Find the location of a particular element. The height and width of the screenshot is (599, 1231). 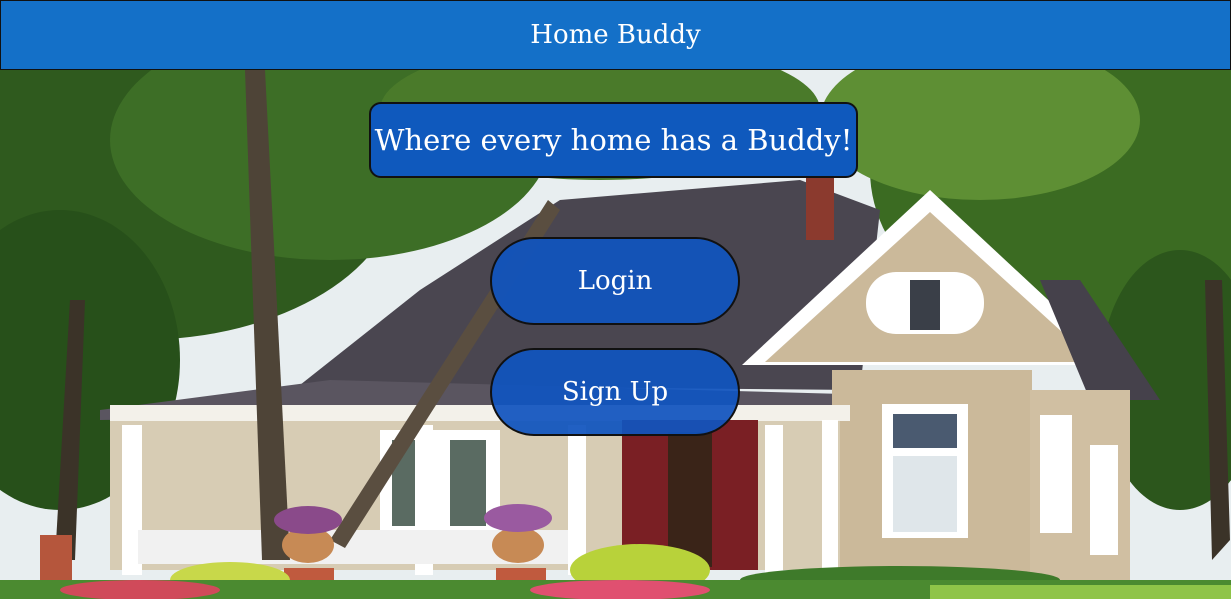

login-button: Login is located at coordinates (615, 281).